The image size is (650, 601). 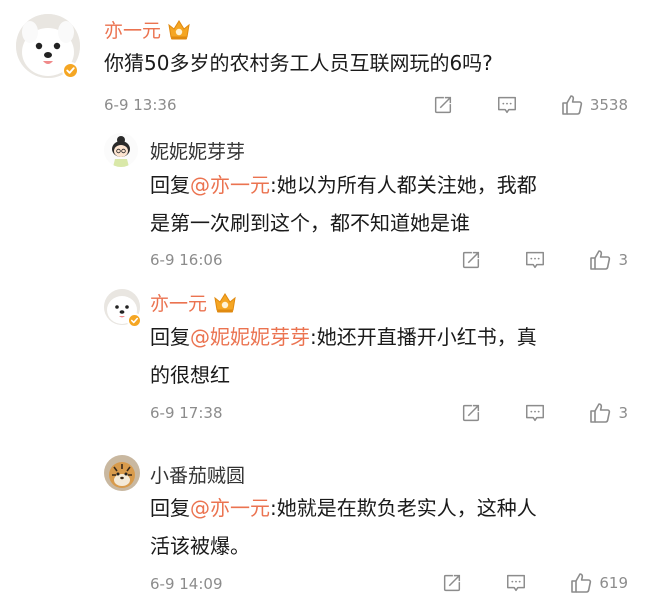 What do you see at coordinates (190, 375) in the screenshot?
I see `comment-line-2: 的很想红` at bounding box center [190, 375].